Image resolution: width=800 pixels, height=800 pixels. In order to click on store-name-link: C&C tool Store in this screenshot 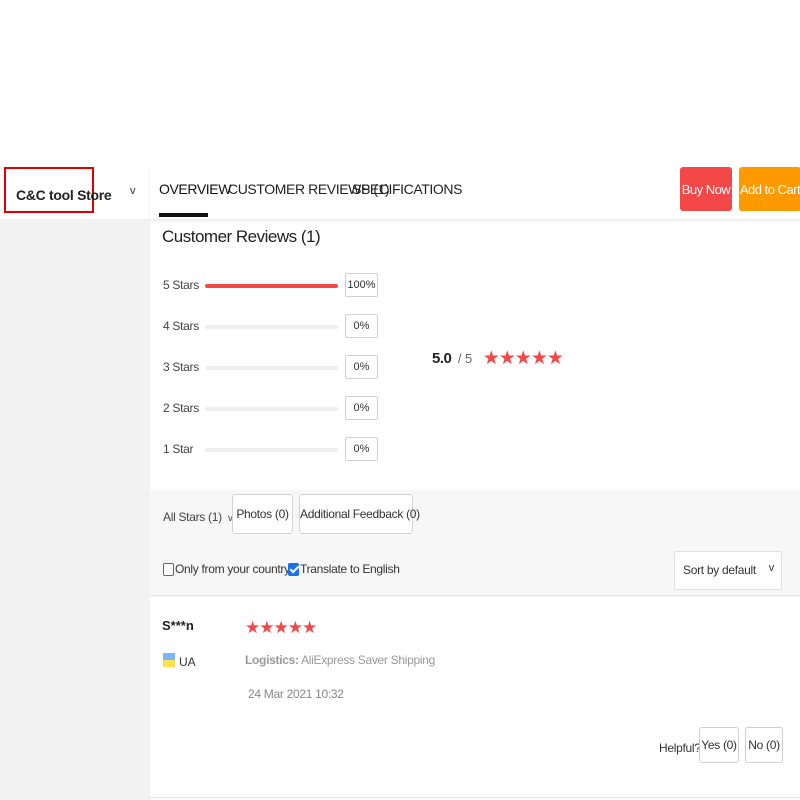, I will do `click(58, 190)`.